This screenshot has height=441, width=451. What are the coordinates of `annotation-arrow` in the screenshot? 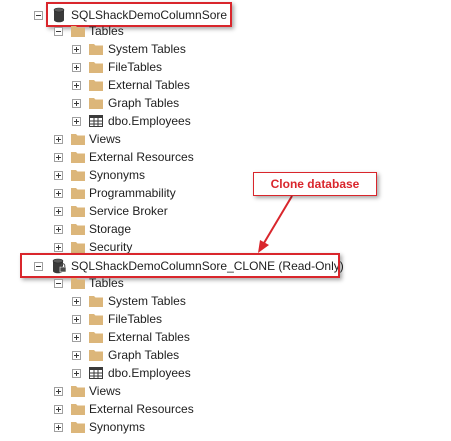 It's located at (275, 224).